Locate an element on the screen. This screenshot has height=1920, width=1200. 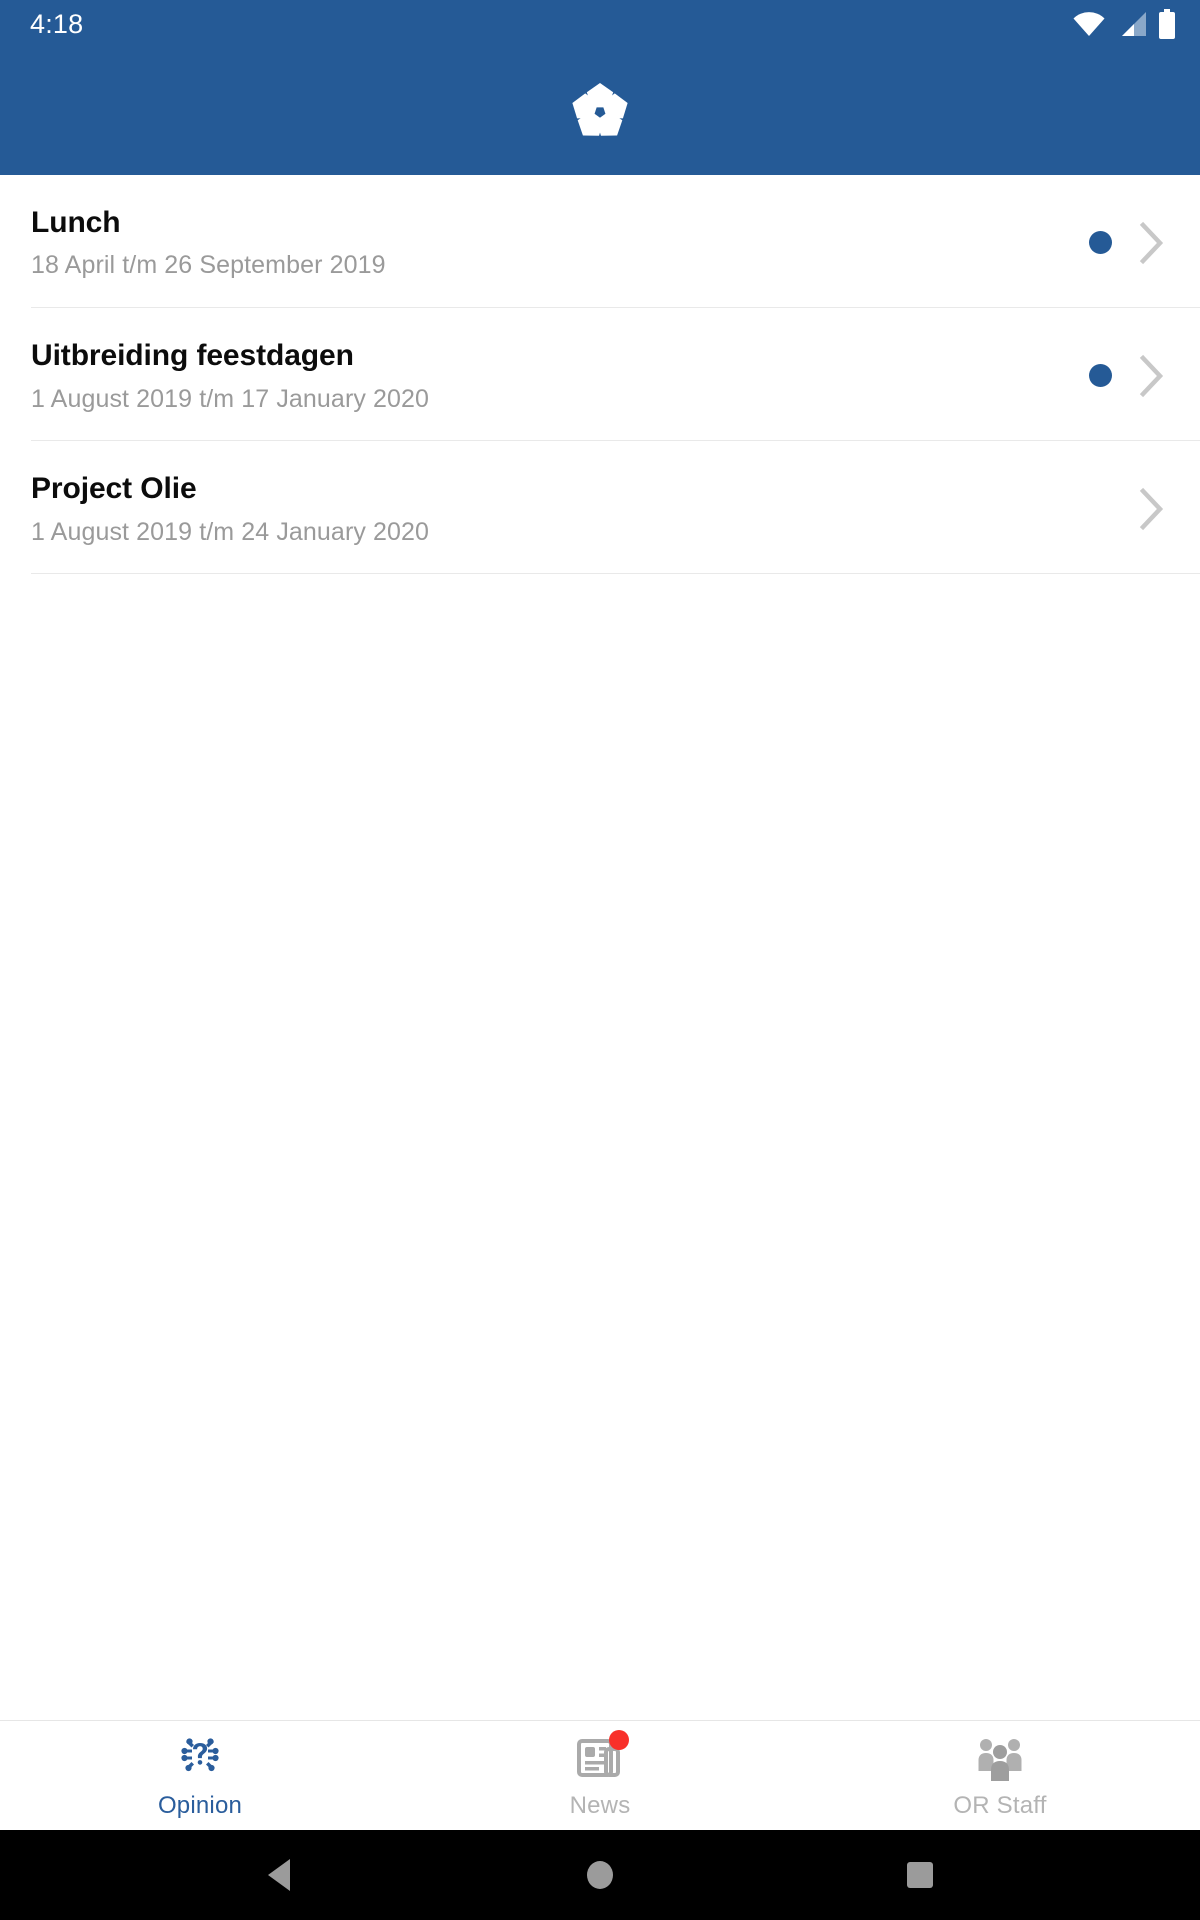
tab-opinion-label: Opinion is located at coordinates (200, 1805).